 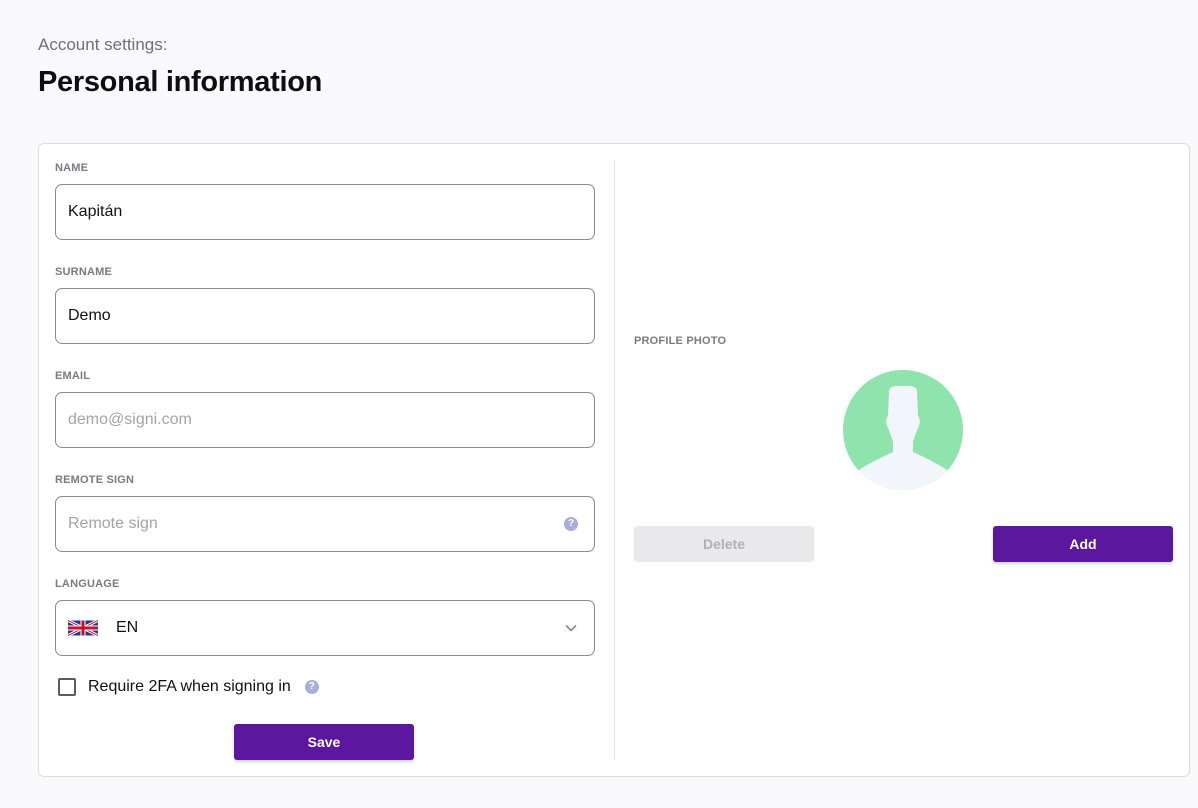 I want to click on two-factor-label: Require 2FA when signing in, so click(x=189, y=687).